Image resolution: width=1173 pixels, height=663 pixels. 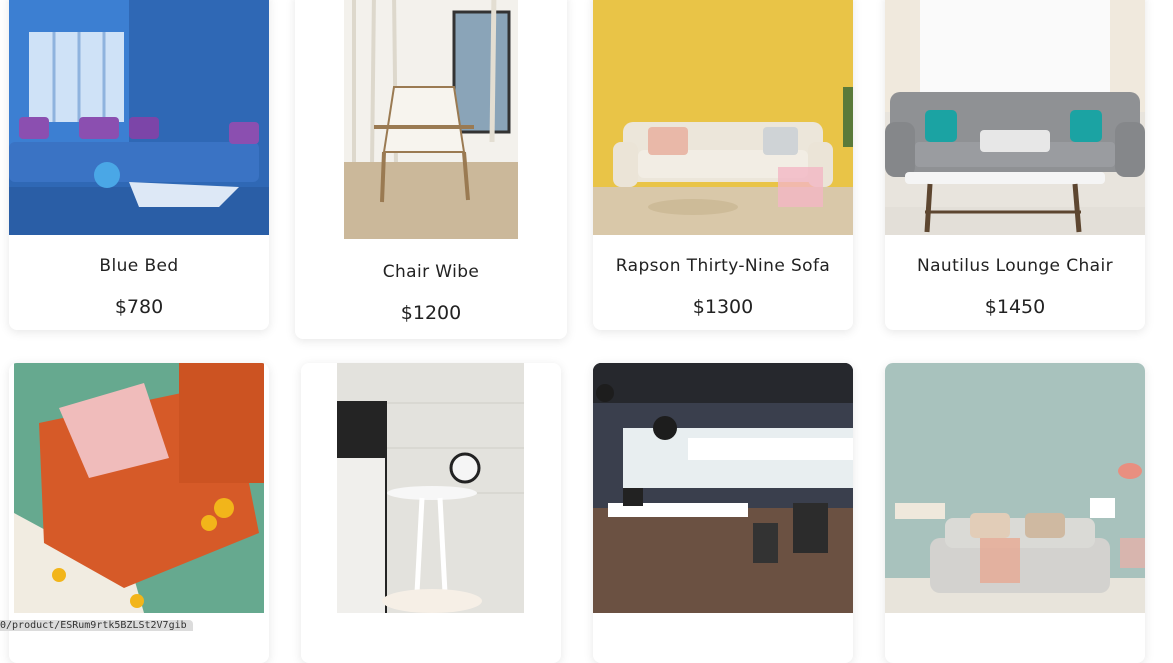 I want to click on product-price: $1200, so click(x=431, y=313).